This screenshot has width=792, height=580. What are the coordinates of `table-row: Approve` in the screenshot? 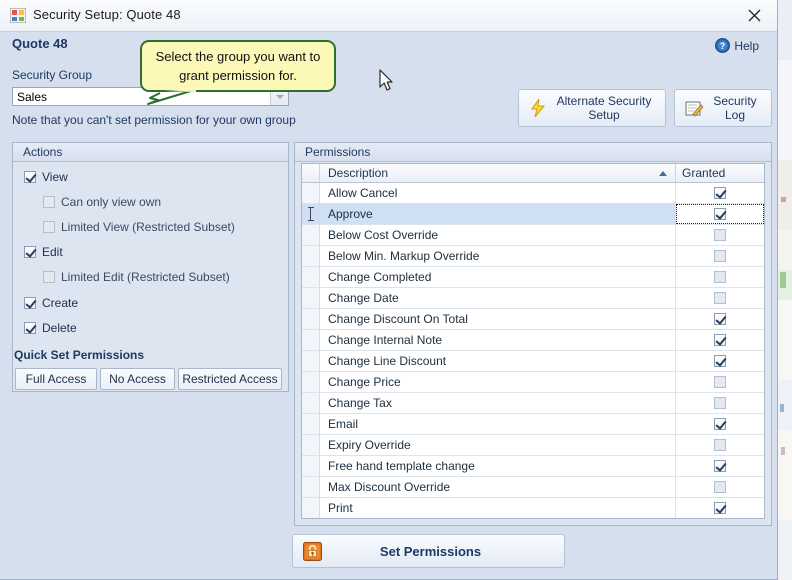 It's located at (533, 214).